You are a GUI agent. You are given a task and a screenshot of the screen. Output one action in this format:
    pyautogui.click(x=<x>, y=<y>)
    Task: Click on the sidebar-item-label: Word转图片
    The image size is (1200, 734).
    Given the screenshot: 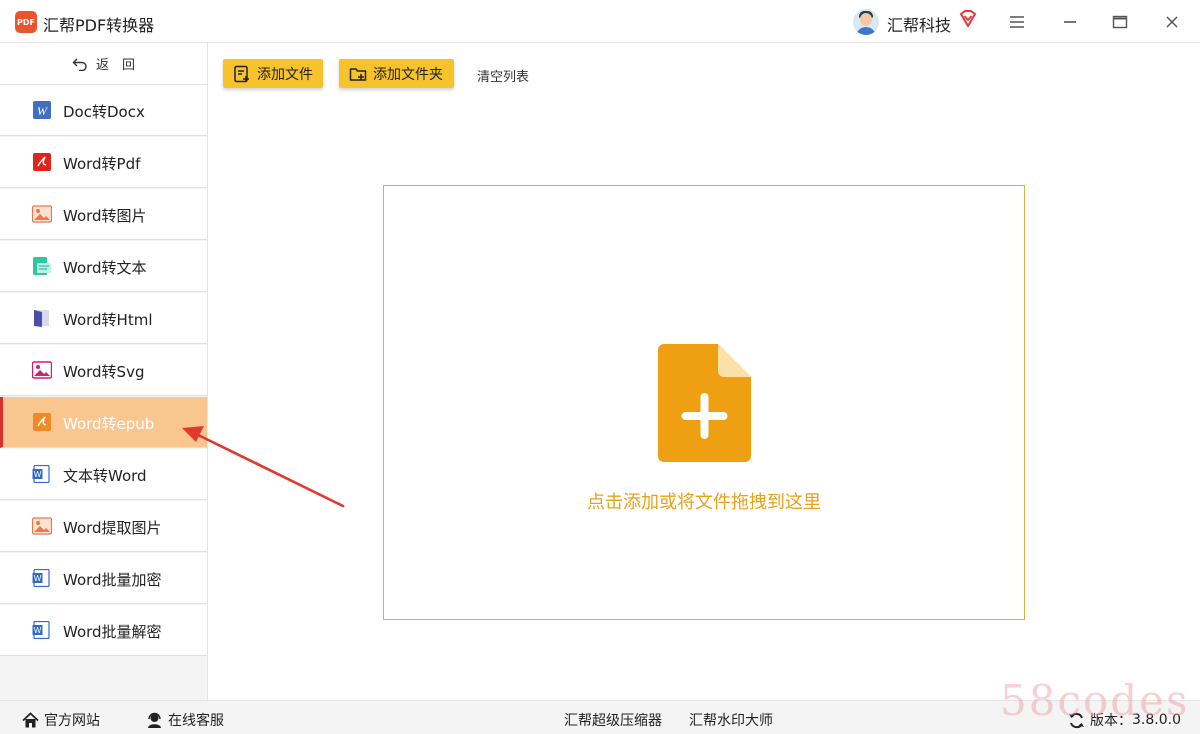 What is the action you would take?
    pyautogui.click(x=105, y=216)
    